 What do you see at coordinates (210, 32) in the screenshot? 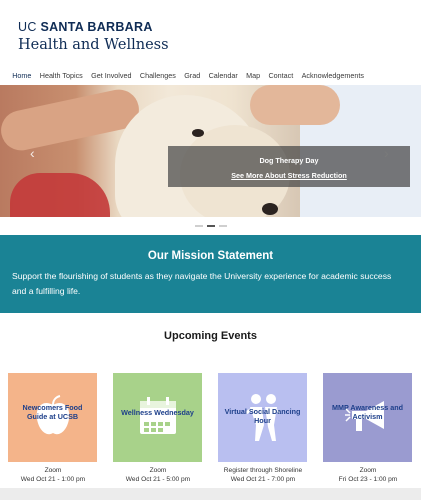
I see `site-header: UC SANTA BARBARA Health and Wellness` at bounding box center [210, 32].